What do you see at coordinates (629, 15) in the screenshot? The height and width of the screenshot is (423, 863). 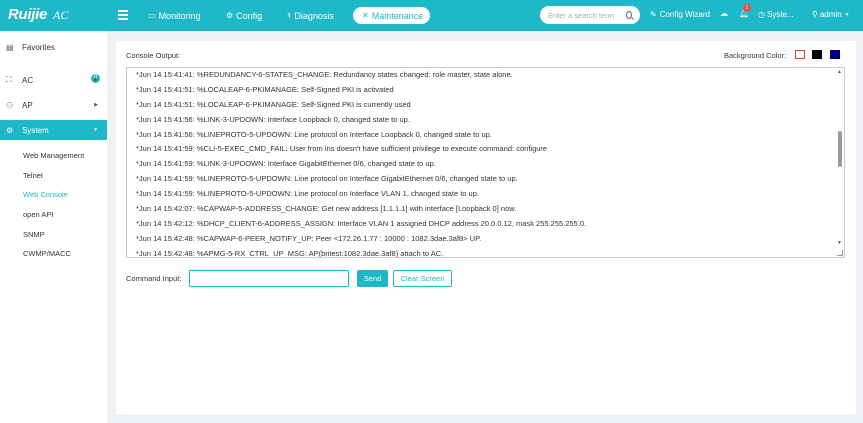 I see `search-icon` at bounding box center [629, 15].